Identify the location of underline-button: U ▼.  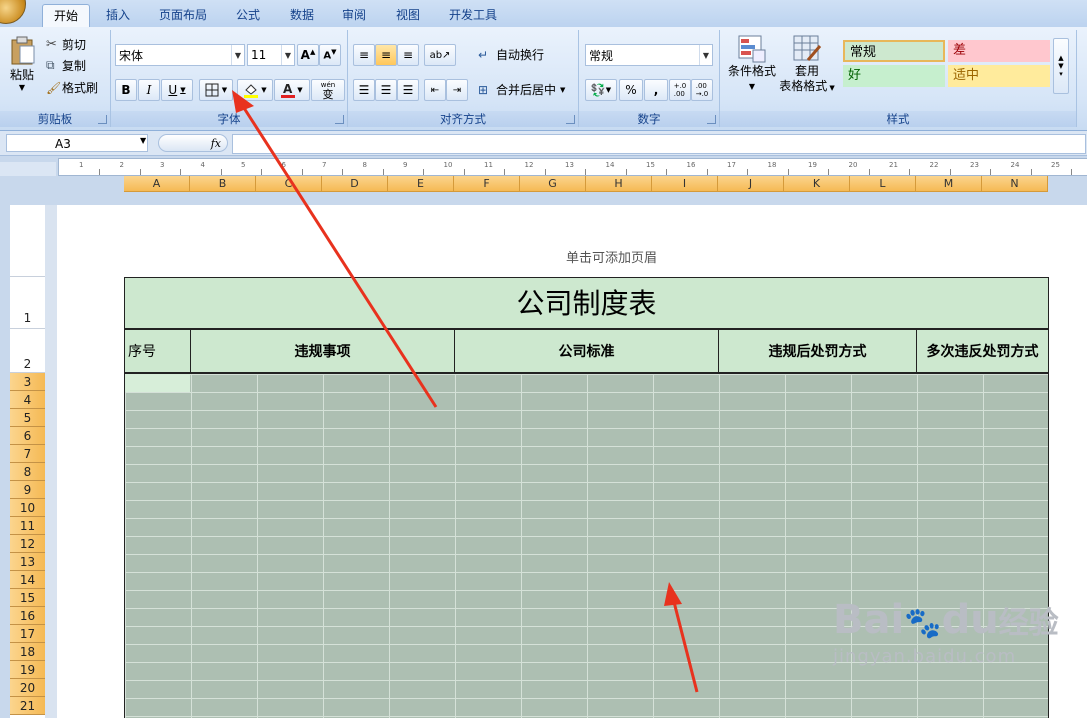
(177, 90).